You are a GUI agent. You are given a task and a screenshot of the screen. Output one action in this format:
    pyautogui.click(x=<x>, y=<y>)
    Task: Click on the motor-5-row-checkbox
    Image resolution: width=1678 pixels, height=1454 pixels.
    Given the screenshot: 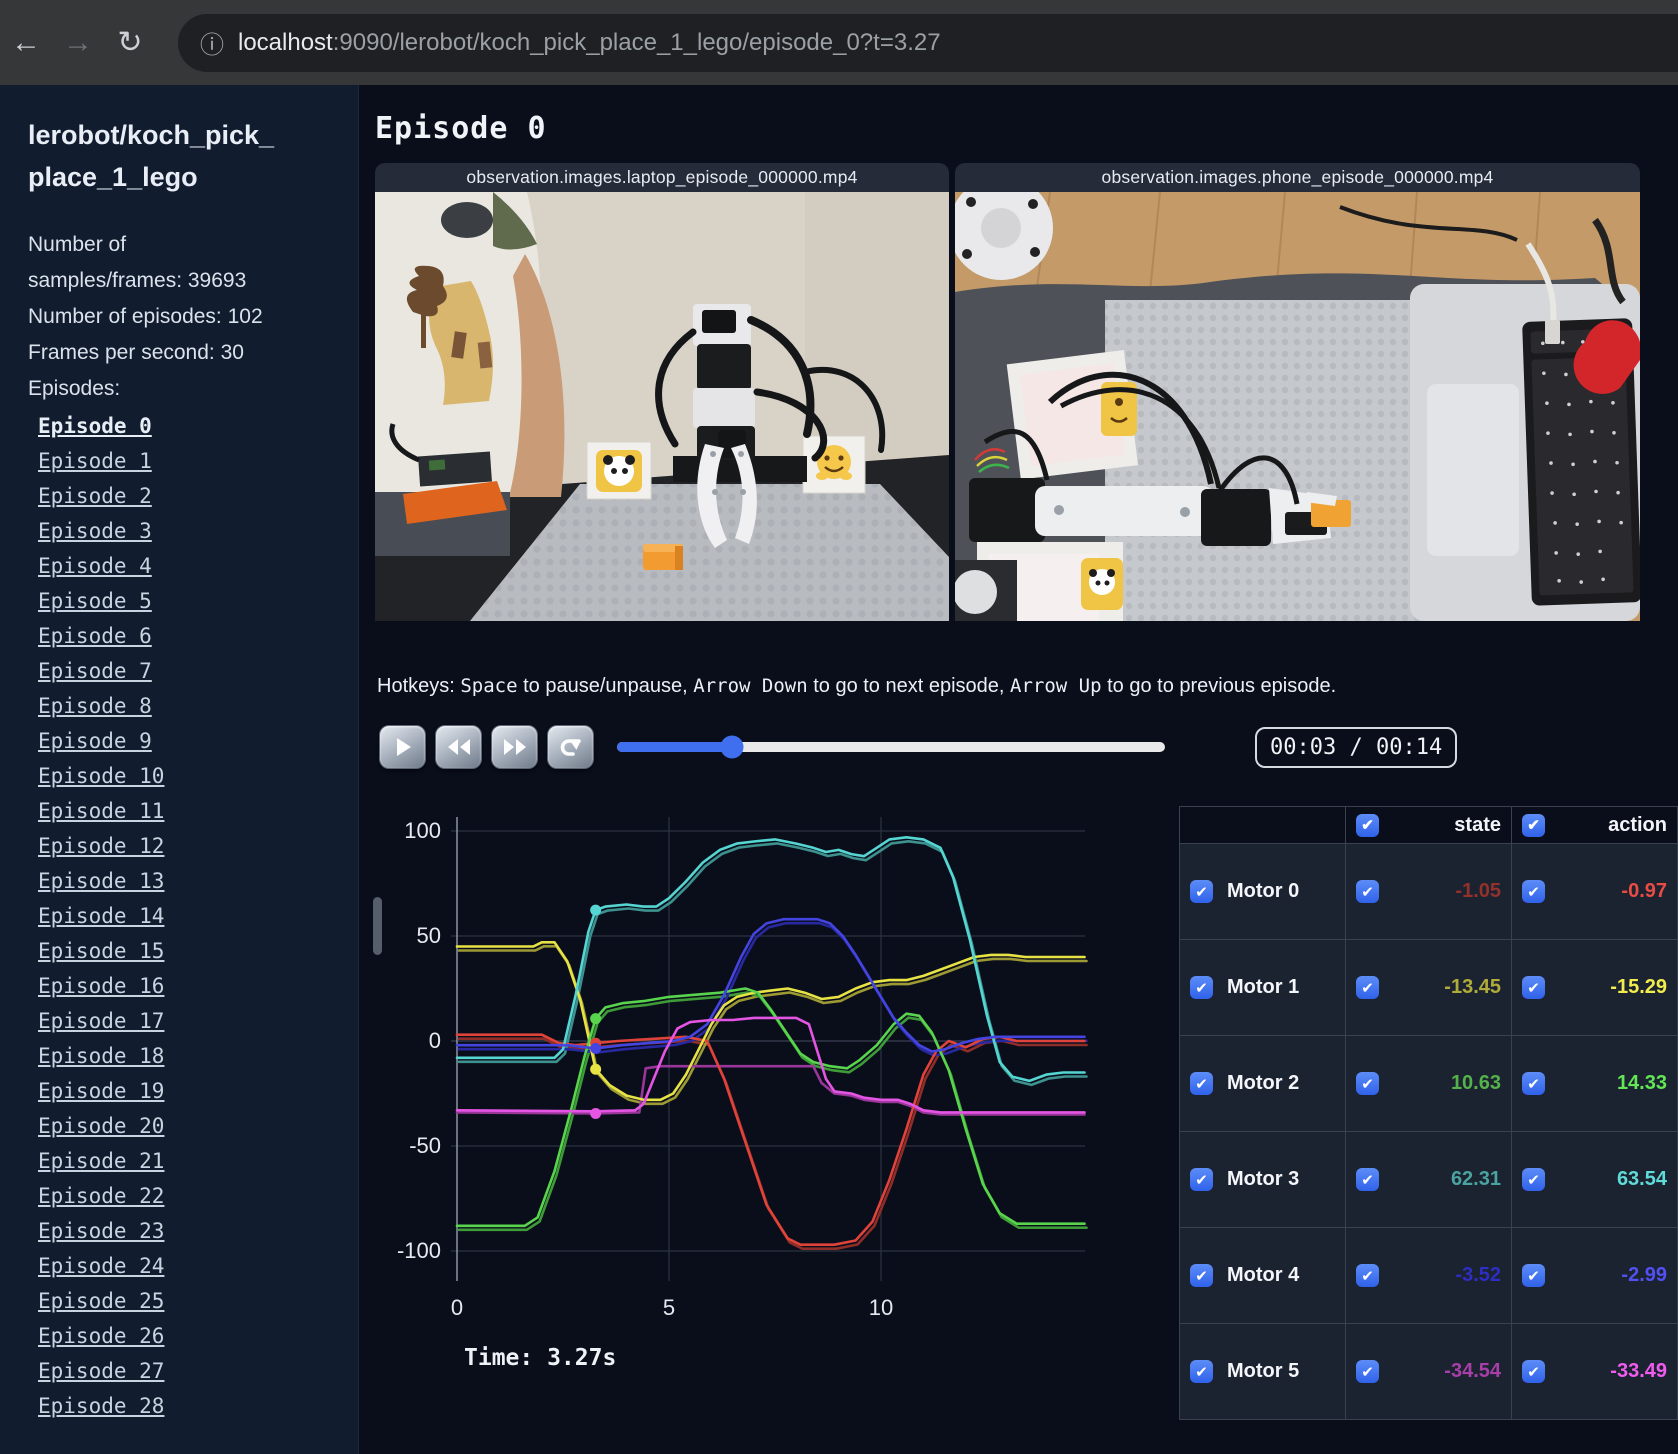 What is the action you would take?
    pyautogui.click(x=1201, y=1371)
    